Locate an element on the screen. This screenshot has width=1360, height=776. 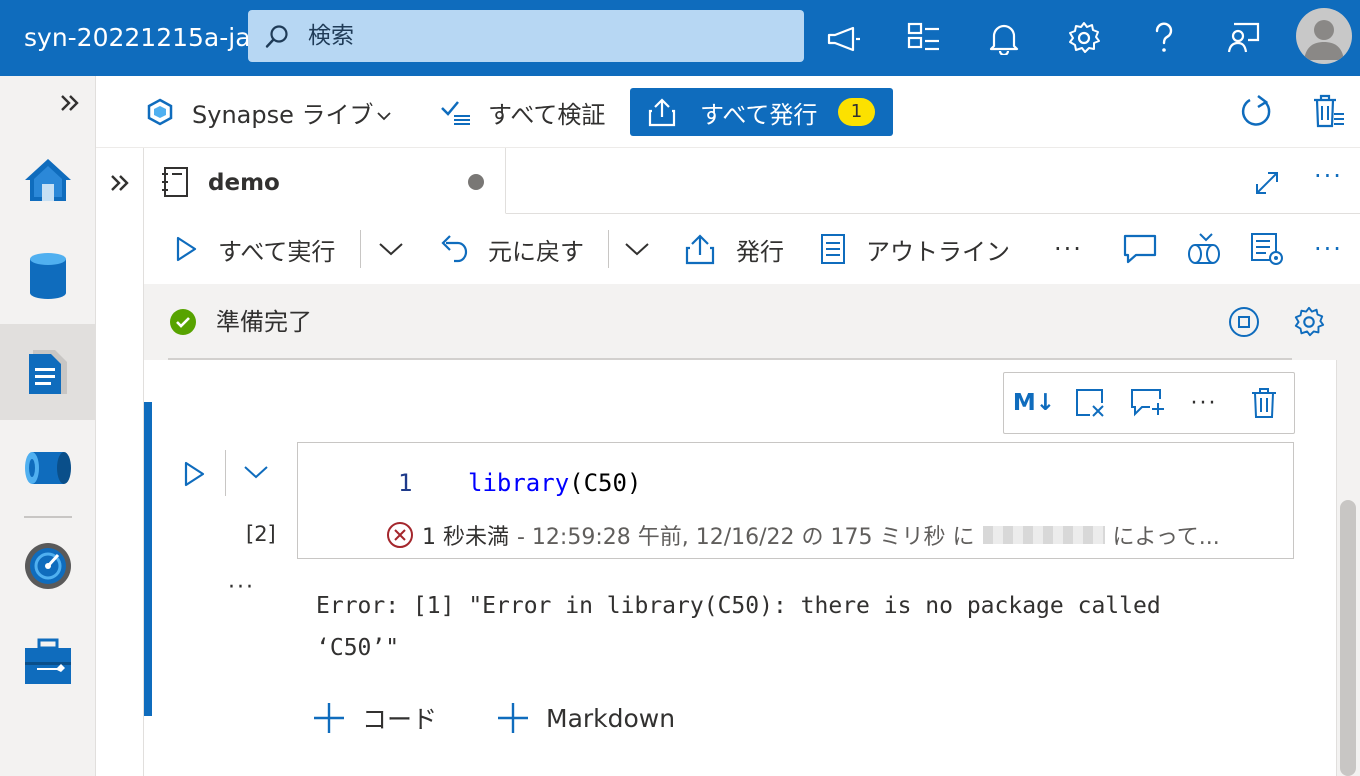
monitor-icon is located at coordinates (48, 566).